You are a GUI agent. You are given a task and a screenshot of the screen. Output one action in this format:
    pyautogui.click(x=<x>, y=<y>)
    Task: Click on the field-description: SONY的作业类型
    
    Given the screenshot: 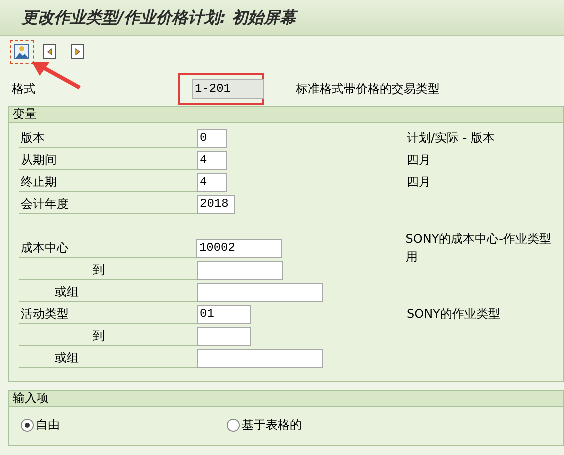 What is the action you would take?
    pyautogui.click(x=453, y=314)
    